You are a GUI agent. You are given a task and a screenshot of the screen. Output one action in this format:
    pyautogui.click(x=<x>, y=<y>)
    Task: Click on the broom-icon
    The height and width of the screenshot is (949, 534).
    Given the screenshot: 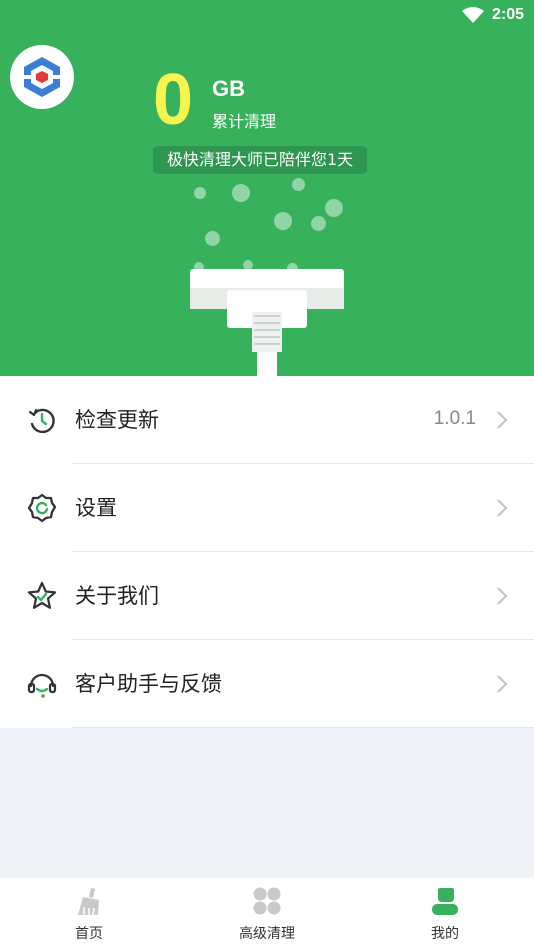 What is the action you would take?
    pyautogui.click(x=88, y=902)
    